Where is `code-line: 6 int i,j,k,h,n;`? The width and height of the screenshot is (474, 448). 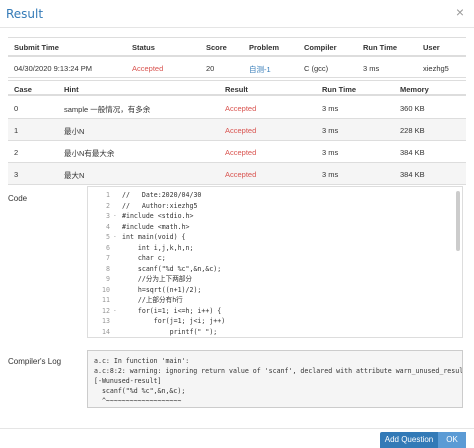 code-line: 6 int i,j,k,h,n; is located at coordinates (275, 248).